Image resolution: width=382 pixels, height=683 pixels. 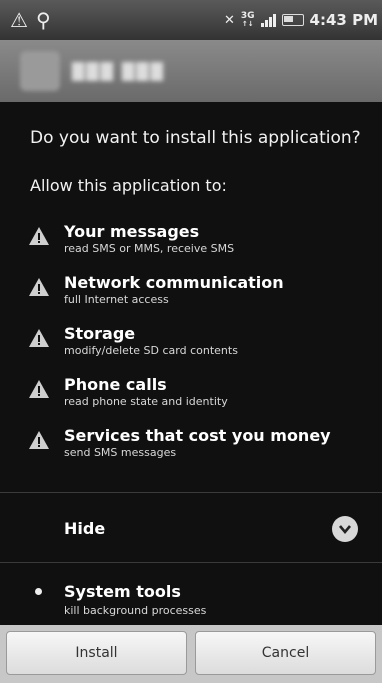 I want to click on usb-icon: ⚲, so click(x=43, y=20).